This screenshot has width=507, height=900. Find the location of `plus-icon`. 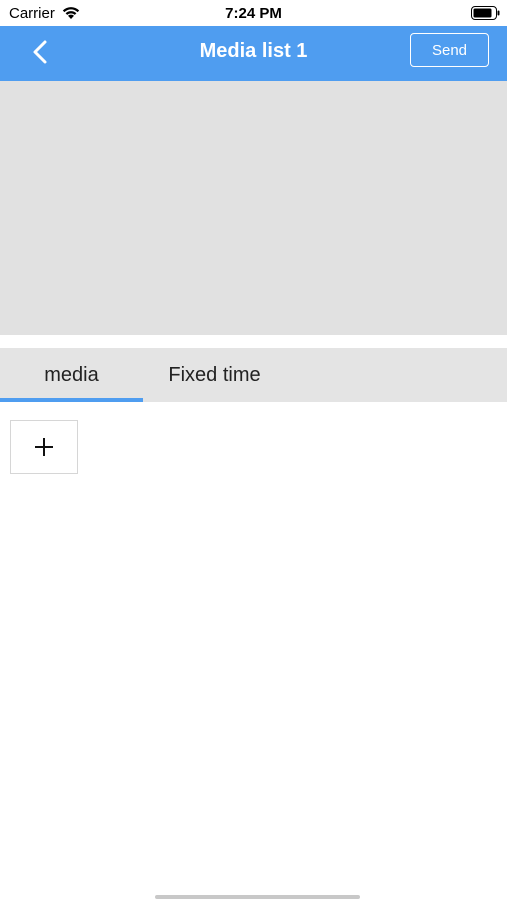

plus-icon is located at coordinates (44, 447).